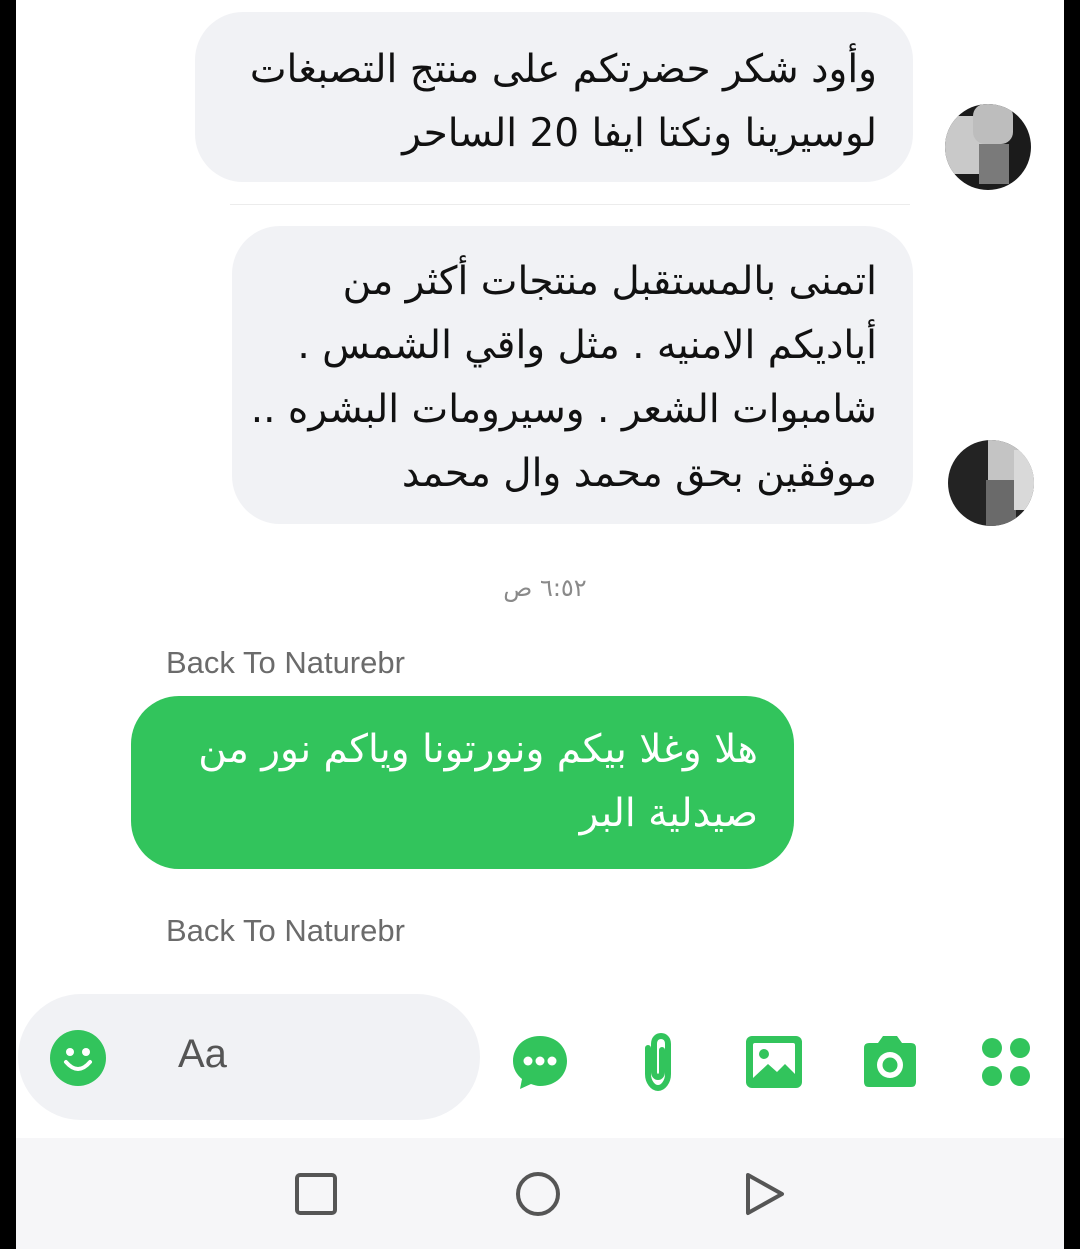  What do you see at coordinates (78, 1058) in the screenshot?
I see `emoji-icon` at bounding box center [78, 1058].